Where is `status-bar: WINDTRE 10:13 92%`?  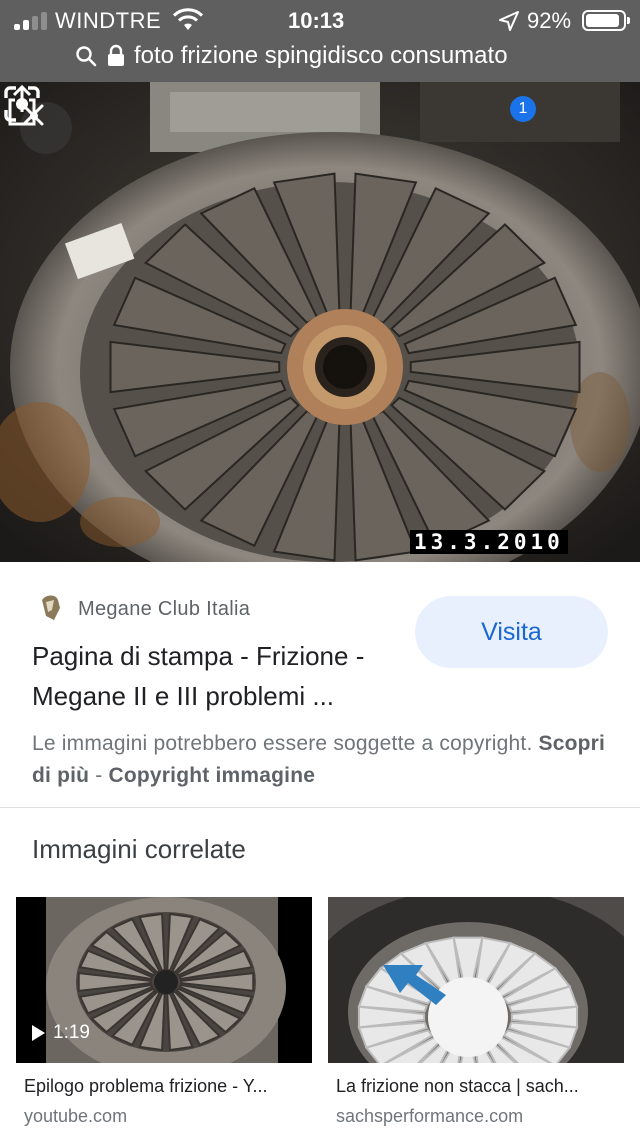
status-bar: WINDTRE 10:13 92% is located at coordinates (320, 20).